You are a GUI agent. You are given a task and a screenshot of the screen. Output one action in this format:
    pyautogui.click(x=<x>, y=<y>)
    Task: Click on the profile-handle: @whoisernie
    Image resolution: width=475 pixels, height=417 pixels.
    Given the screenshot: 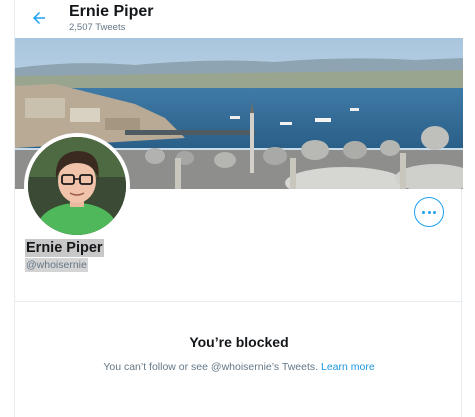 What is the action you would take?
    pyautogui.click(x=56, y=265)
    